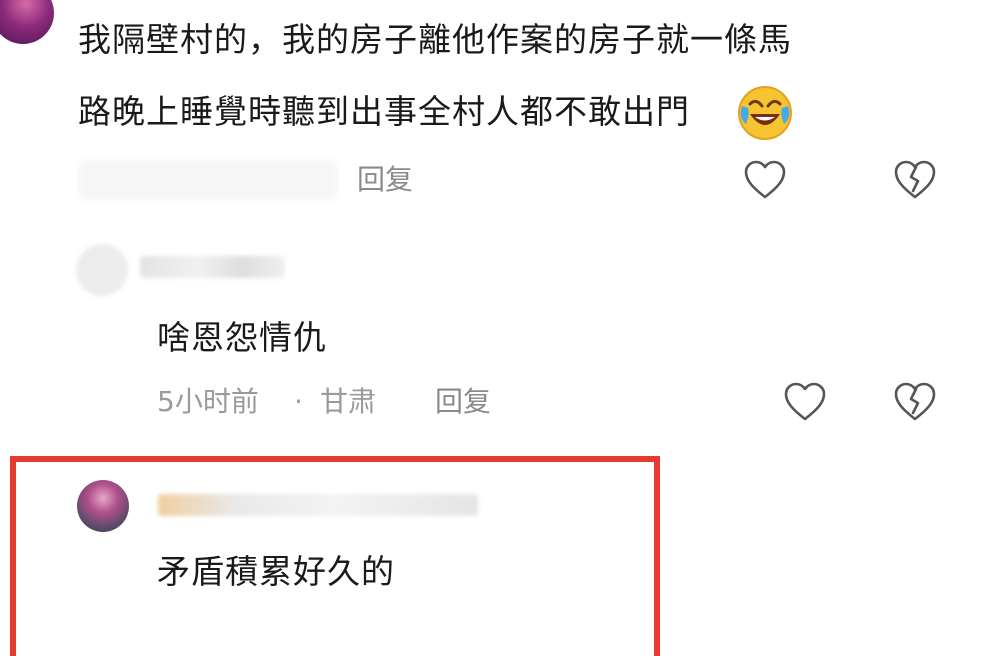 The width and height of the screenshot is (986, 656). What do you see at coordinates (208, 401) in the screenshot?
I see `comment-time: 5小时前` at bounding box center [208, 401].